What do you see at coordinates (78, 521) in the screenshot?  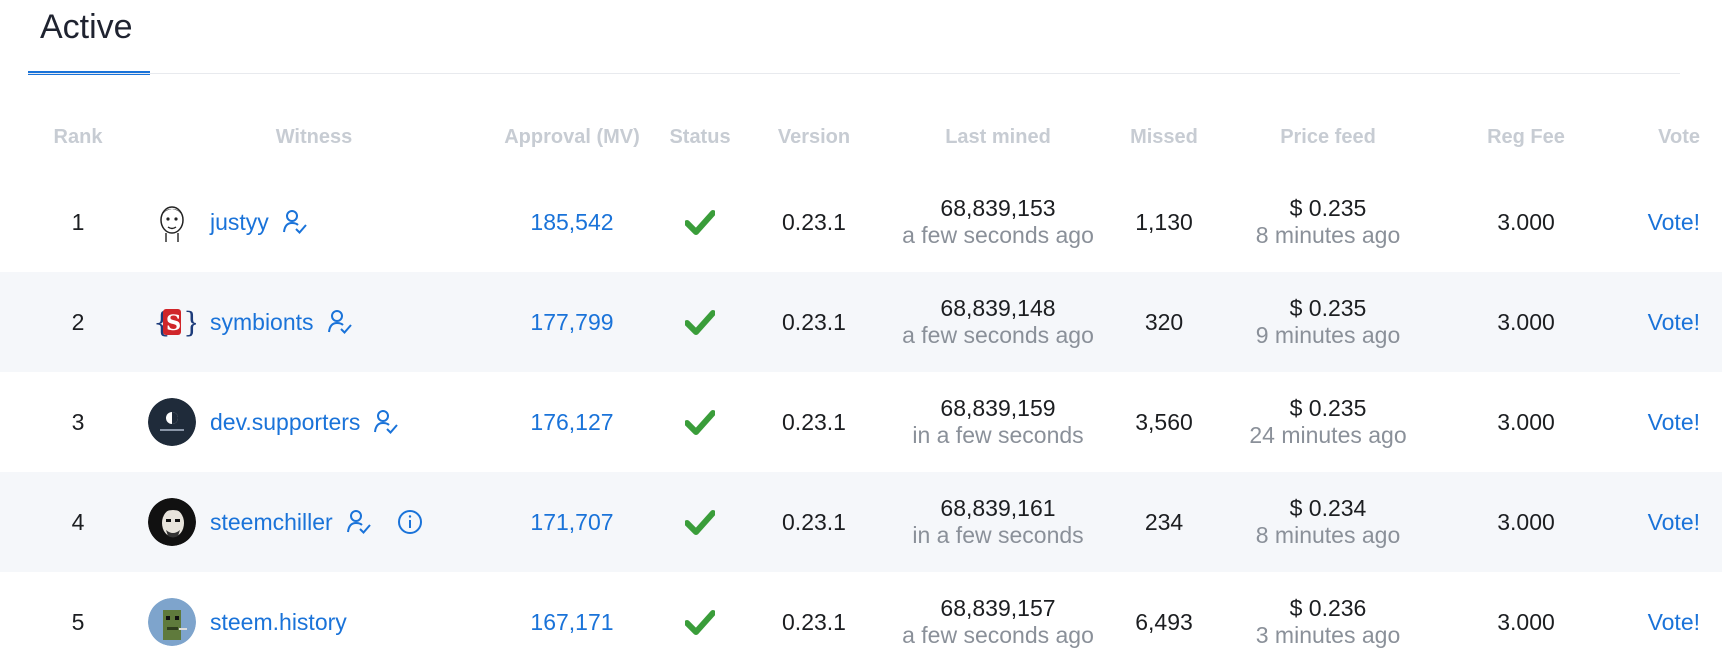 I see `rank-cell: 4` at bounding box center [78, 521].